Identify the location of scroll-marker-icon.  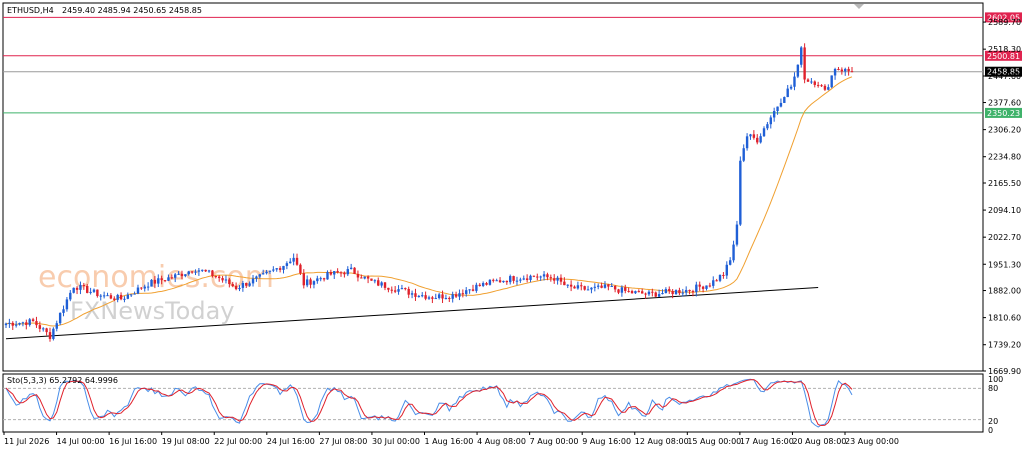
(859, 6).